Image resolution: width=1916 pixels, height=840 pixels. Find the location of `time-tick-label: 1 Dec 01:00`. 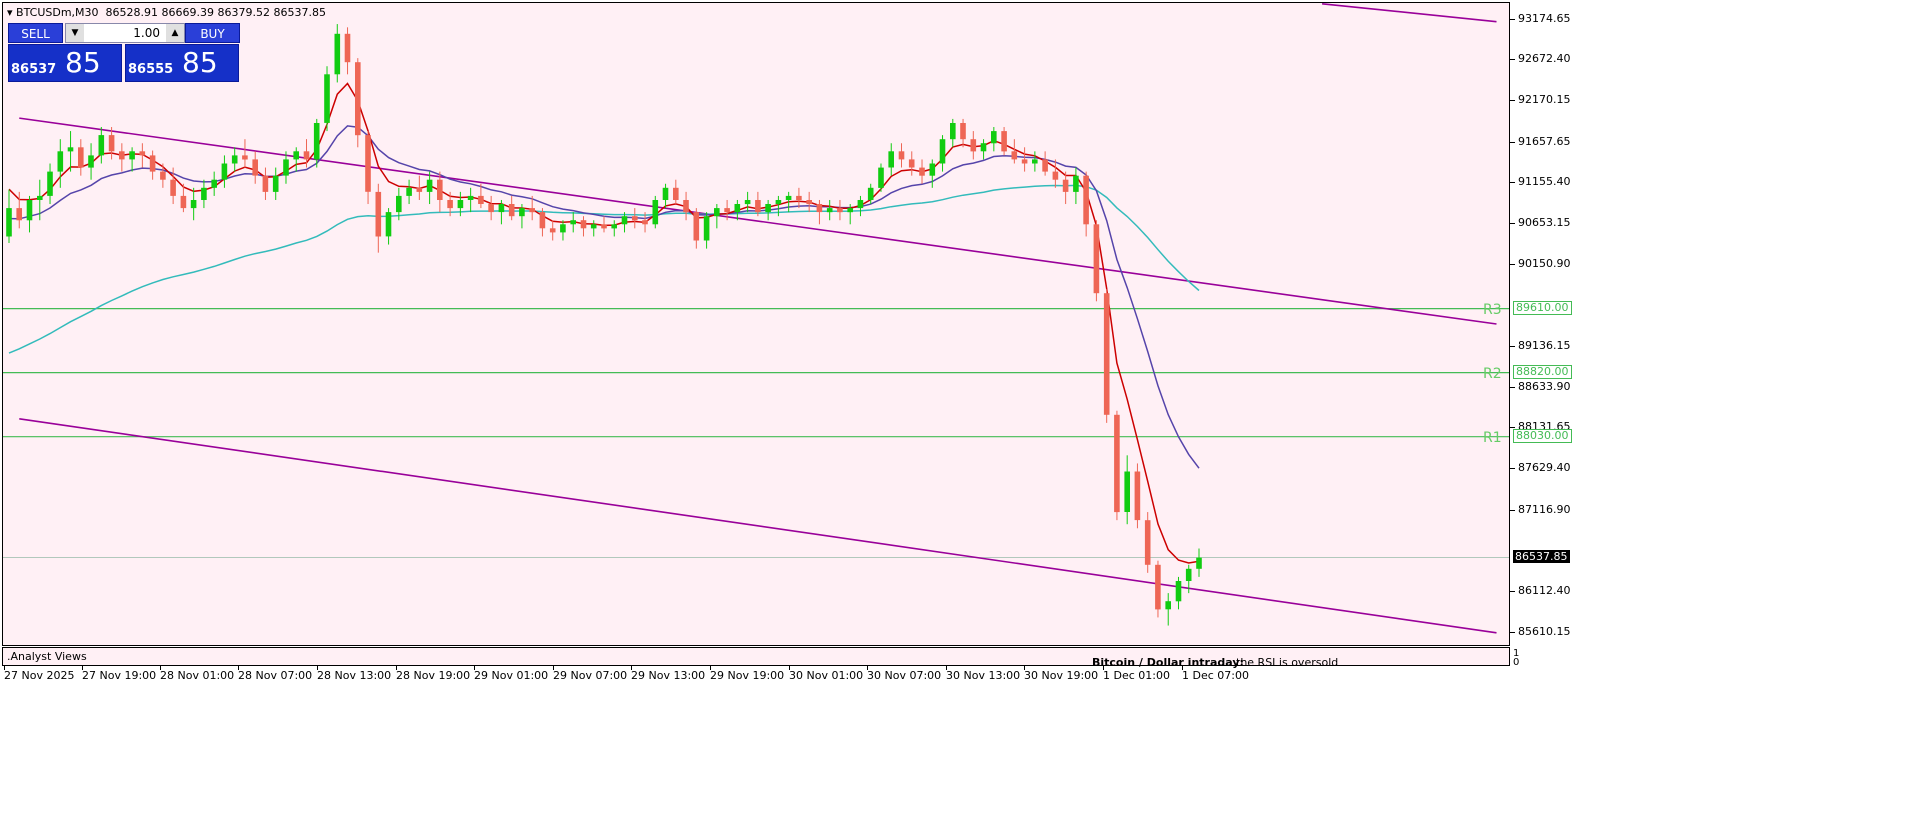

time-tick-label: 1 Dec 01:00 is located at coordinates (1136, 675).